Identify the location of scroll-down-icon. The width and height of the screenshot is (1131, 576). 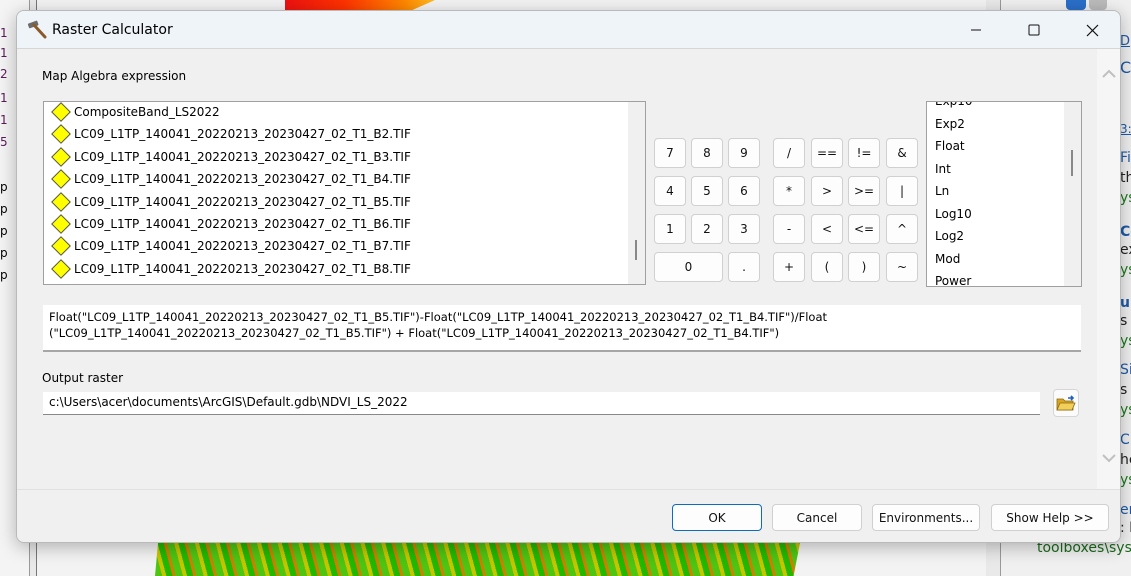
(1109, 460).